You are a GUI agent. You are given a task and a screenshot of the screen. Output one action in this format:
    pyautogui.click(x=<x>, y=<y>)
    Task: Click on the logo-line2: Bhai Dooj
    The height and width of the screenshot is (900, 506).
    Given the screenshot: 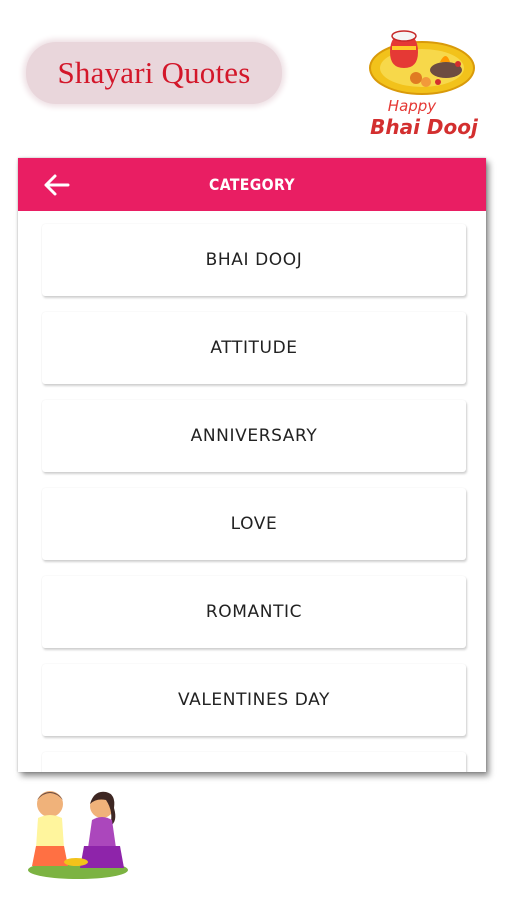 What is the action you would take?
    pyautogui.click(x=424, y=127)
    